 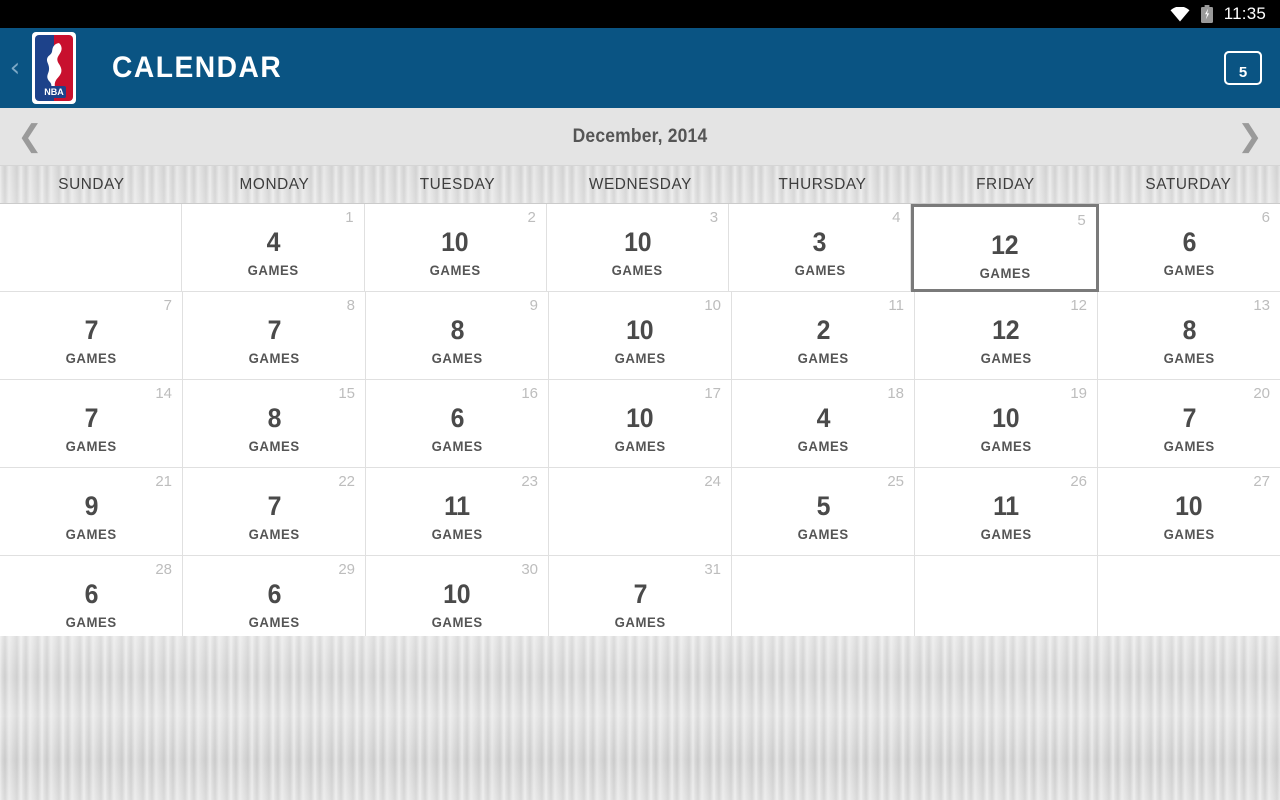 What do you see at coordinates (91, 424) in the screenshot?
I see `calendar-day-cell: 14 7 GAMES` at bounding box center [91, 424].